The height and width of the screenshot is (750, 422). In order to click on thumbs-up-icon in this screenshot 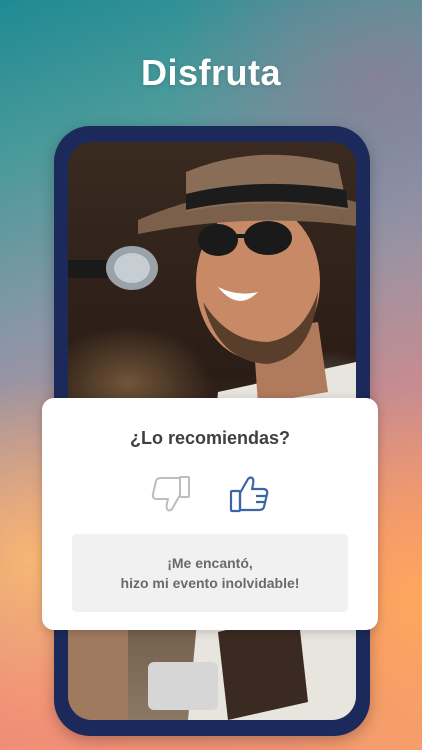, I will do `click(249, 494)`.